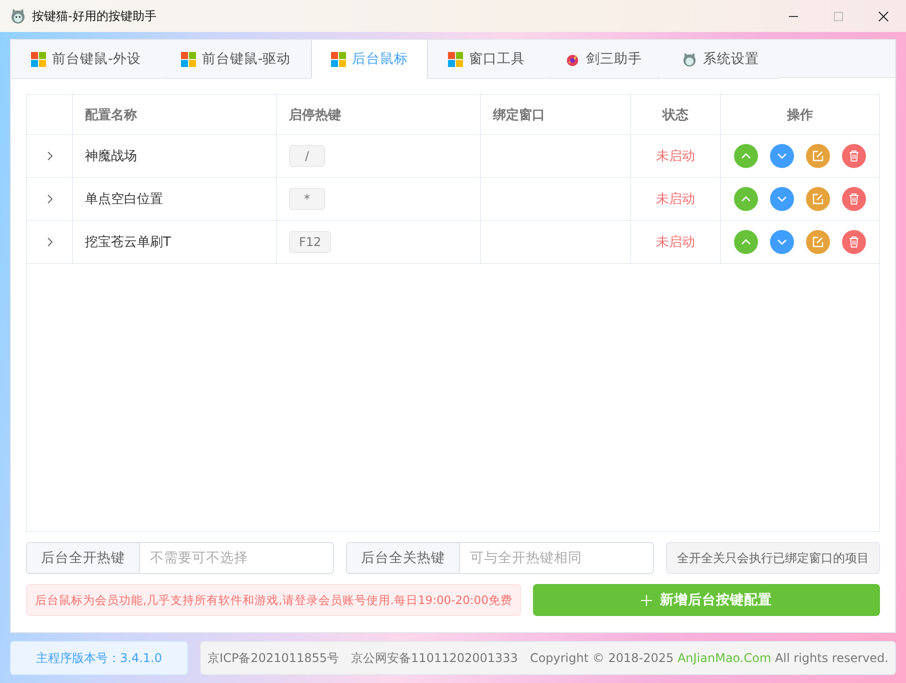 The image size is (906, 683). I want to click on tab: 窗口工具, so click(486, 59).